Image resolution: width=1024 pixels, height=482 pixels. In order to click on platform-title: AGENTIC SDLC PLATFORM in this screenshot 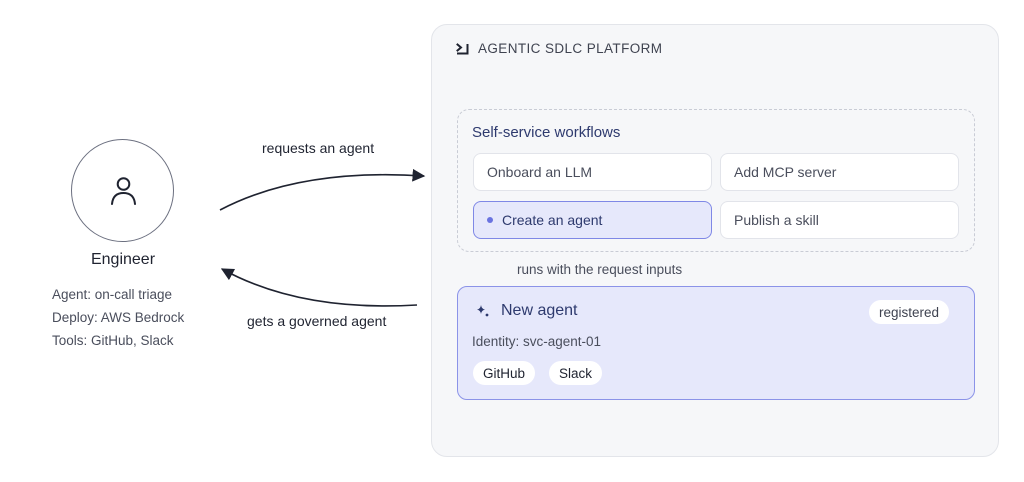, I will do `click(559, 48)`.